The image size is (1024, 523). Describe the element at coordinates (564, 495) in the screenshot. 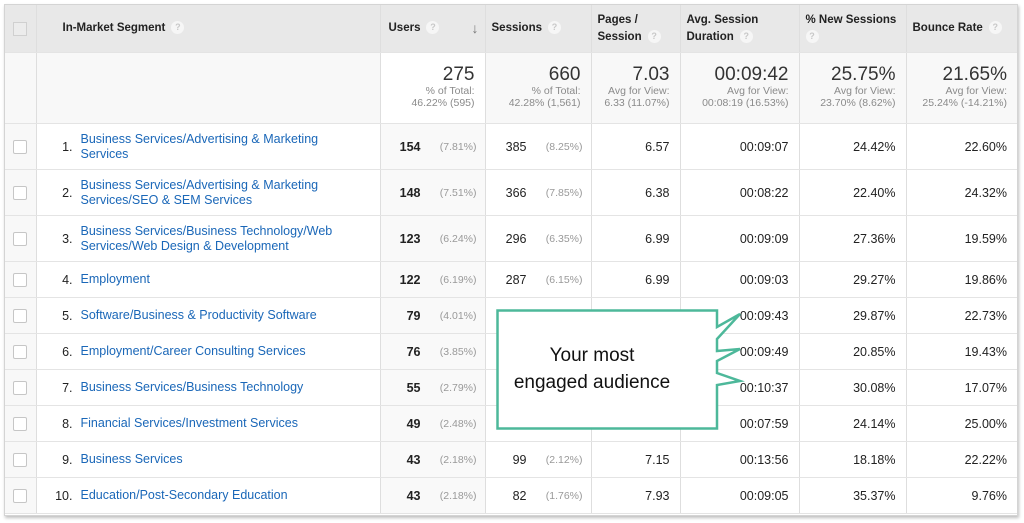

I see `sessions-percent: (1.76%)` at that location.